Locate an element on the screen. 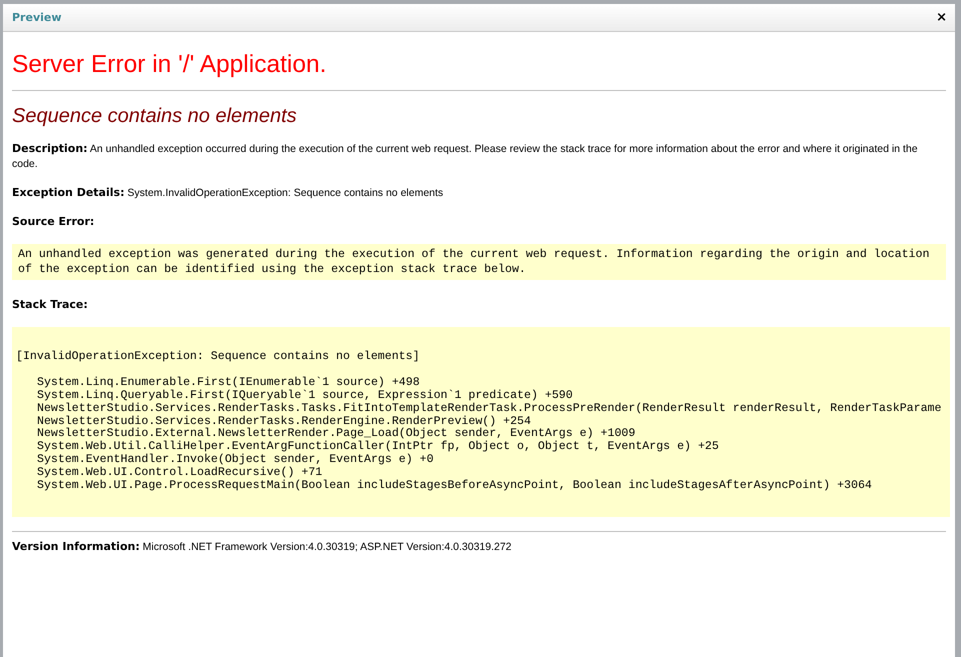 The height and width of the screenshot is (657, 961). stack-trace-line: NewsletterStudio.External.NewsletterRender.Page_Load(Object sender, EventArgs e) +1009 is located at coordinates (336, 434).